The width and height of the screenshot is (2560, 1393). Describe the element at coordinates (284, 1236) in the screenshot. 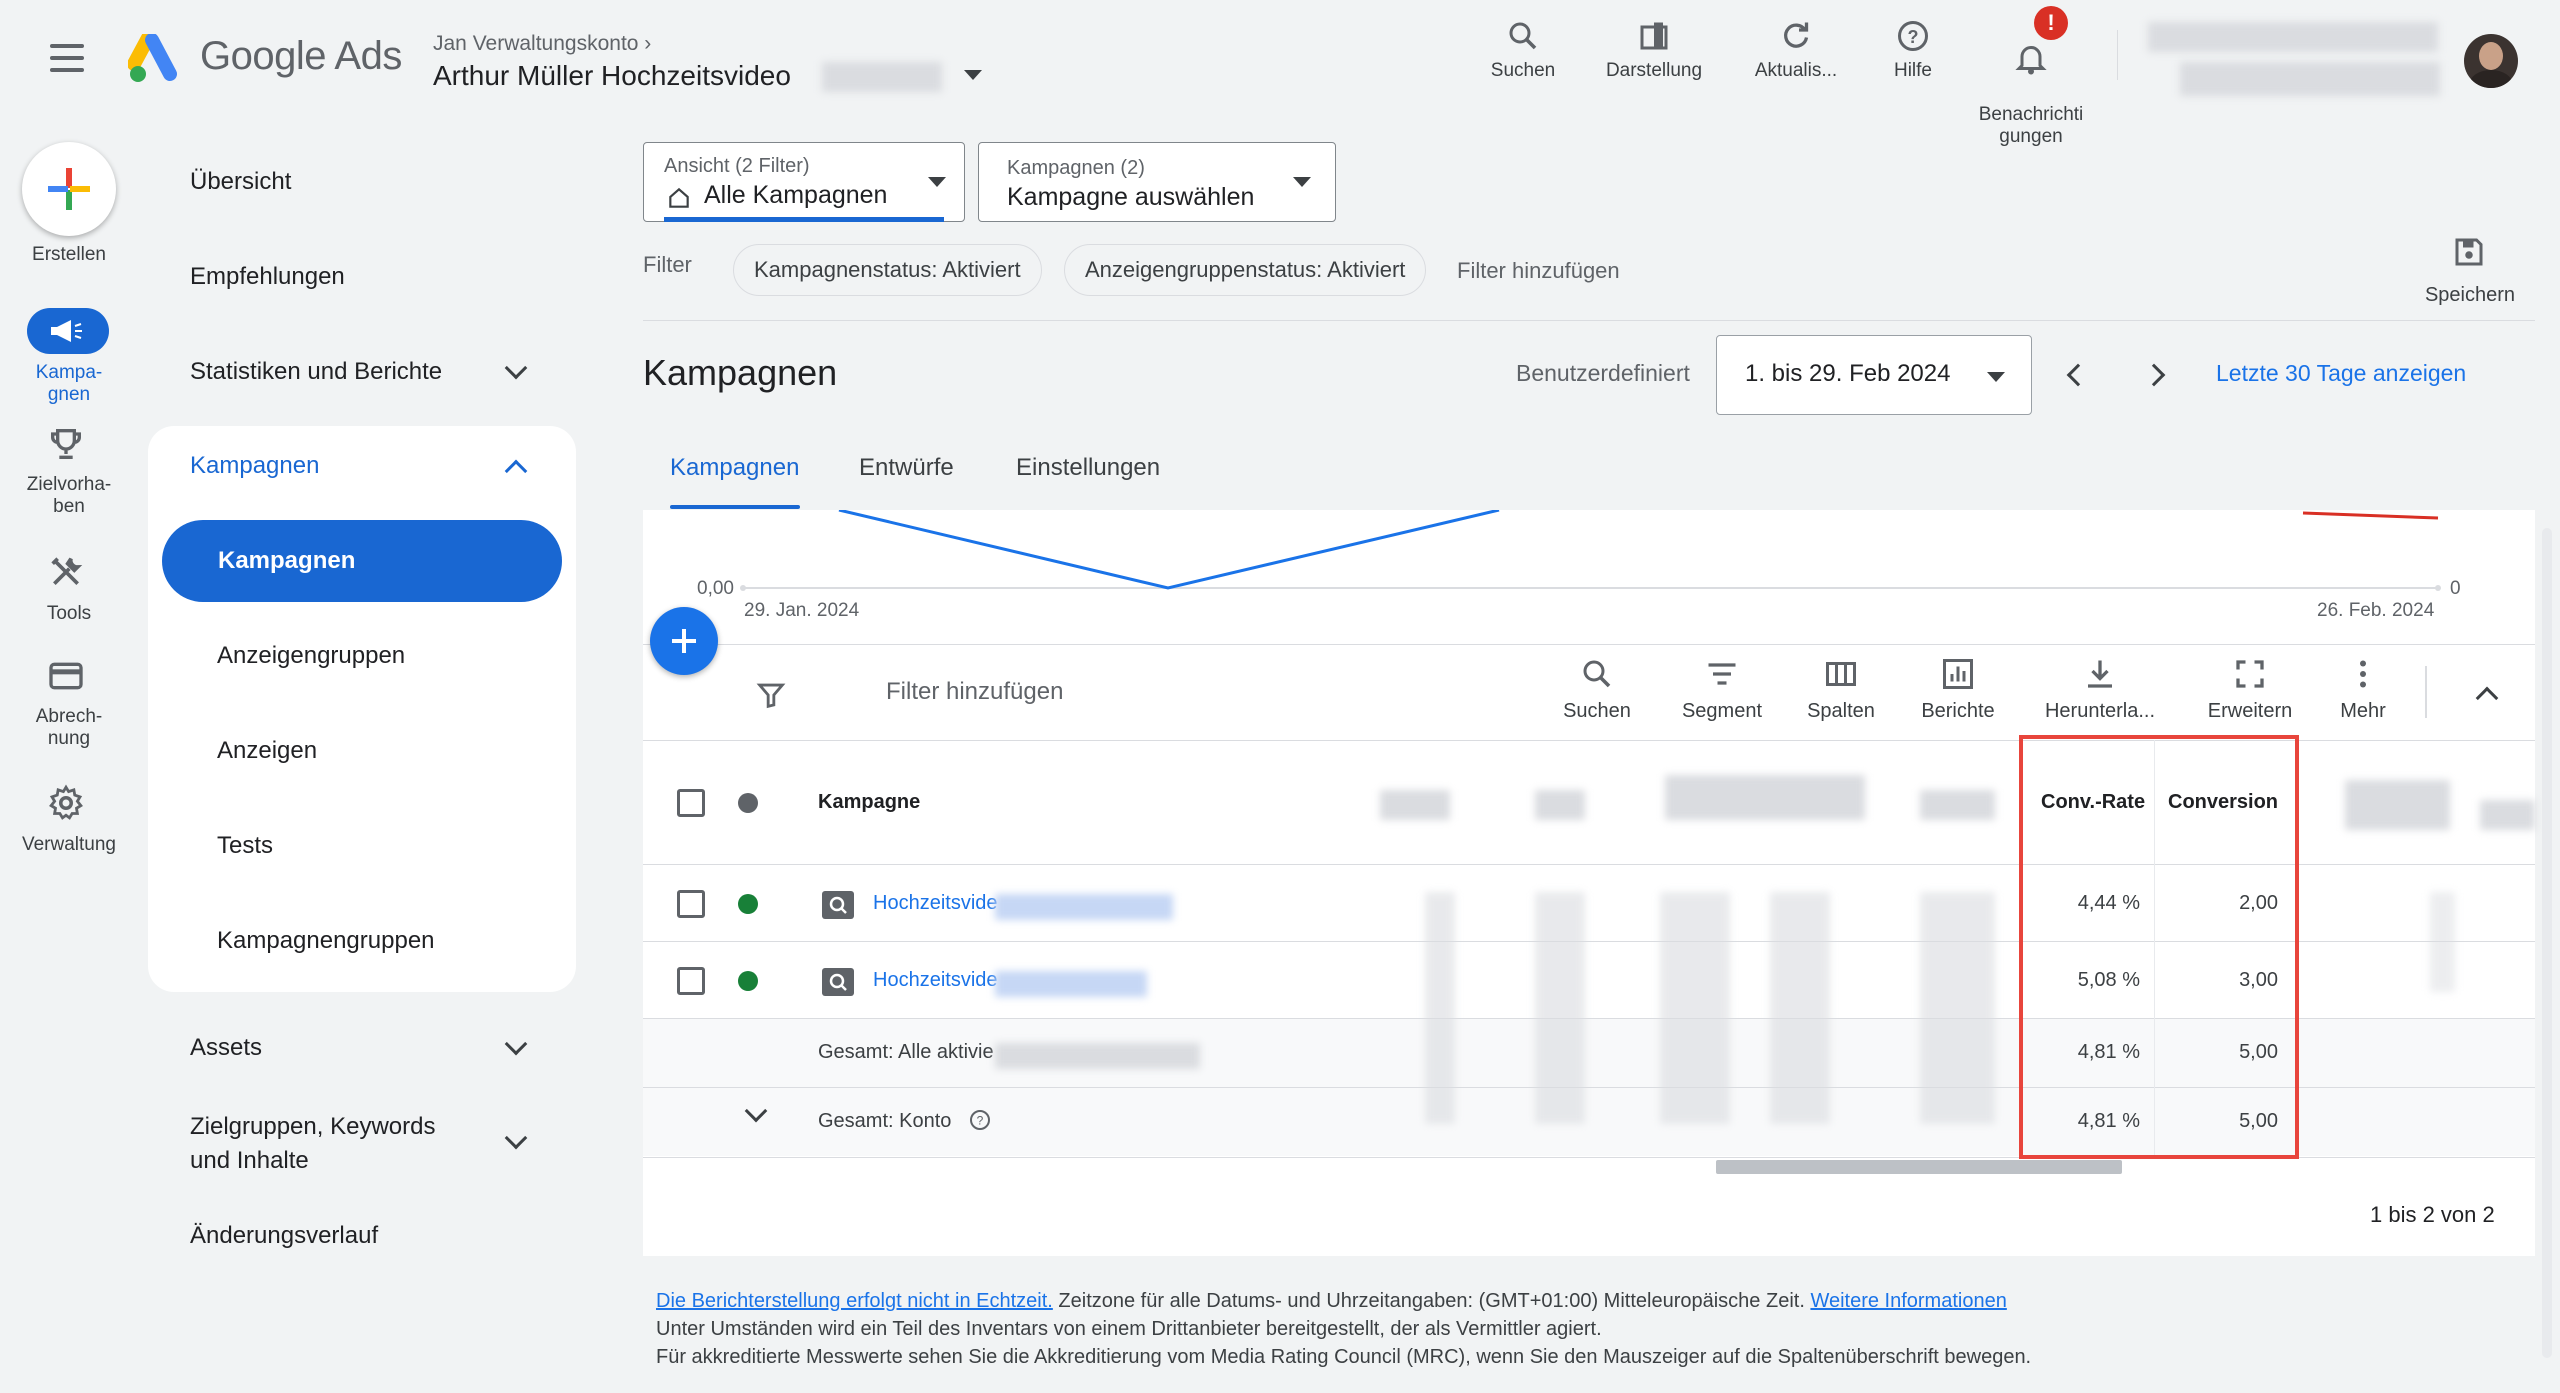

I see `nav-change-history: Änderungsverlauf` at that location.